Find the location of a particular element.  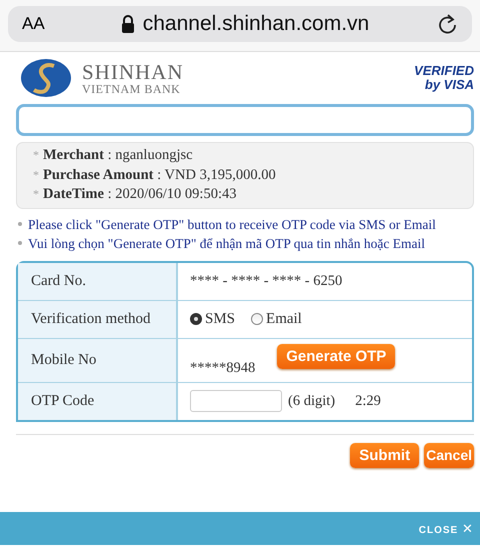

info-text: Purchase Amount : VND 3,195,000.00 is located at coordinates (159, 175).